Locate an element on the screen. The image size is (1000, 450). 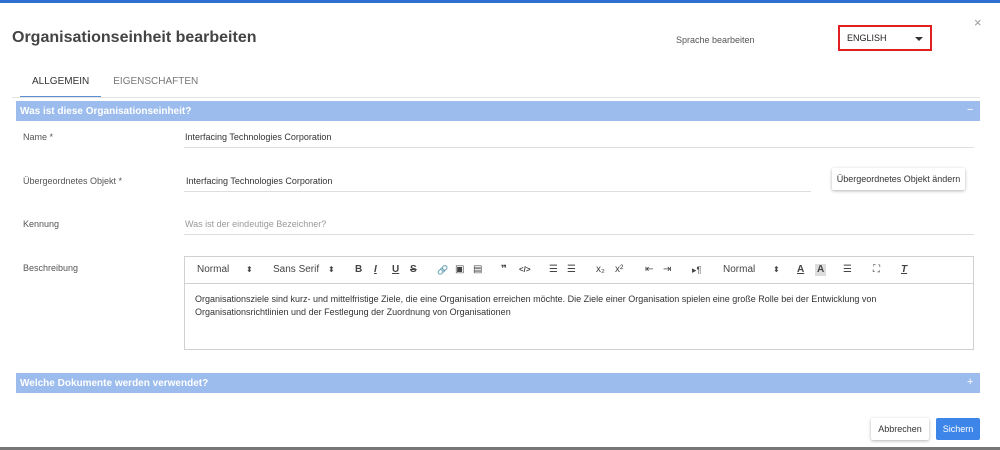
identifier-input: Was ist der eindeutige Bezeichner? is located at coordinates (255, 224).